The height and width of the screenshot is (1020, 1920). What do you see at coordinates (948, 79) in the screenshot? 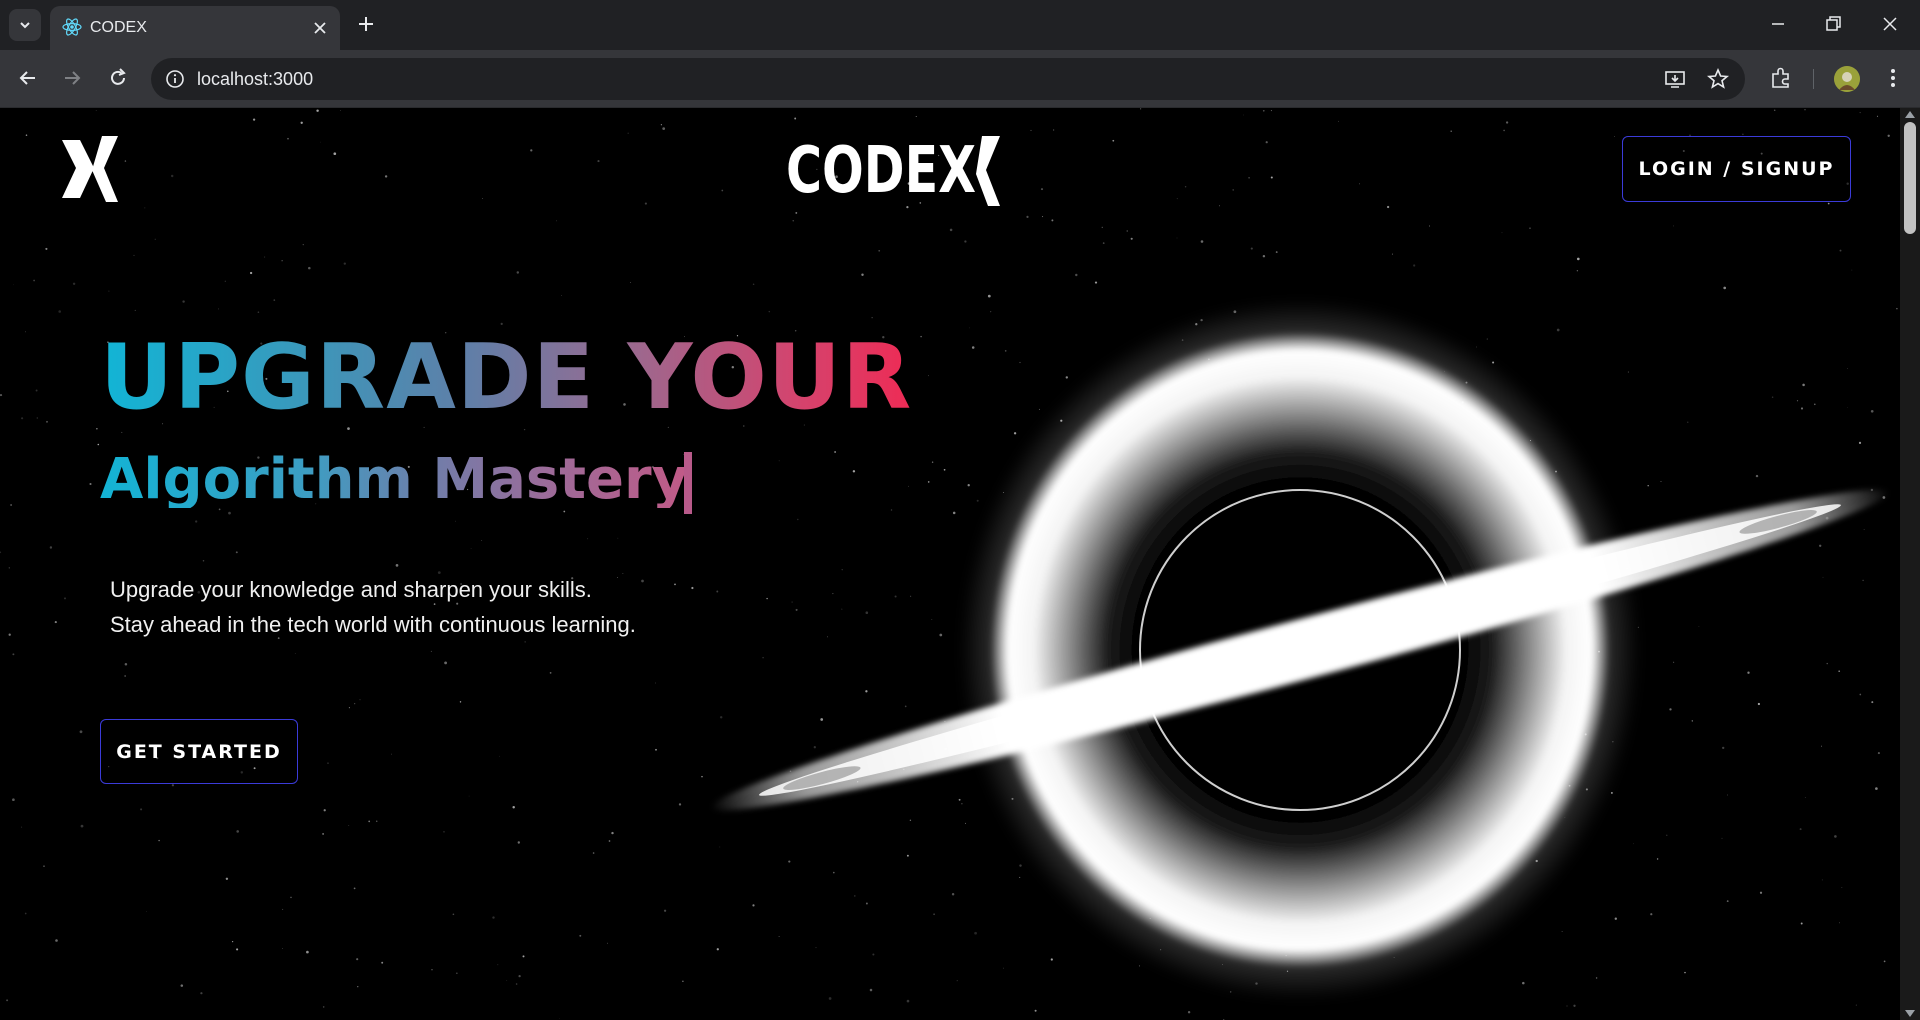
I see `address-bar: localhost:3000` at bounding box center [948, 79].